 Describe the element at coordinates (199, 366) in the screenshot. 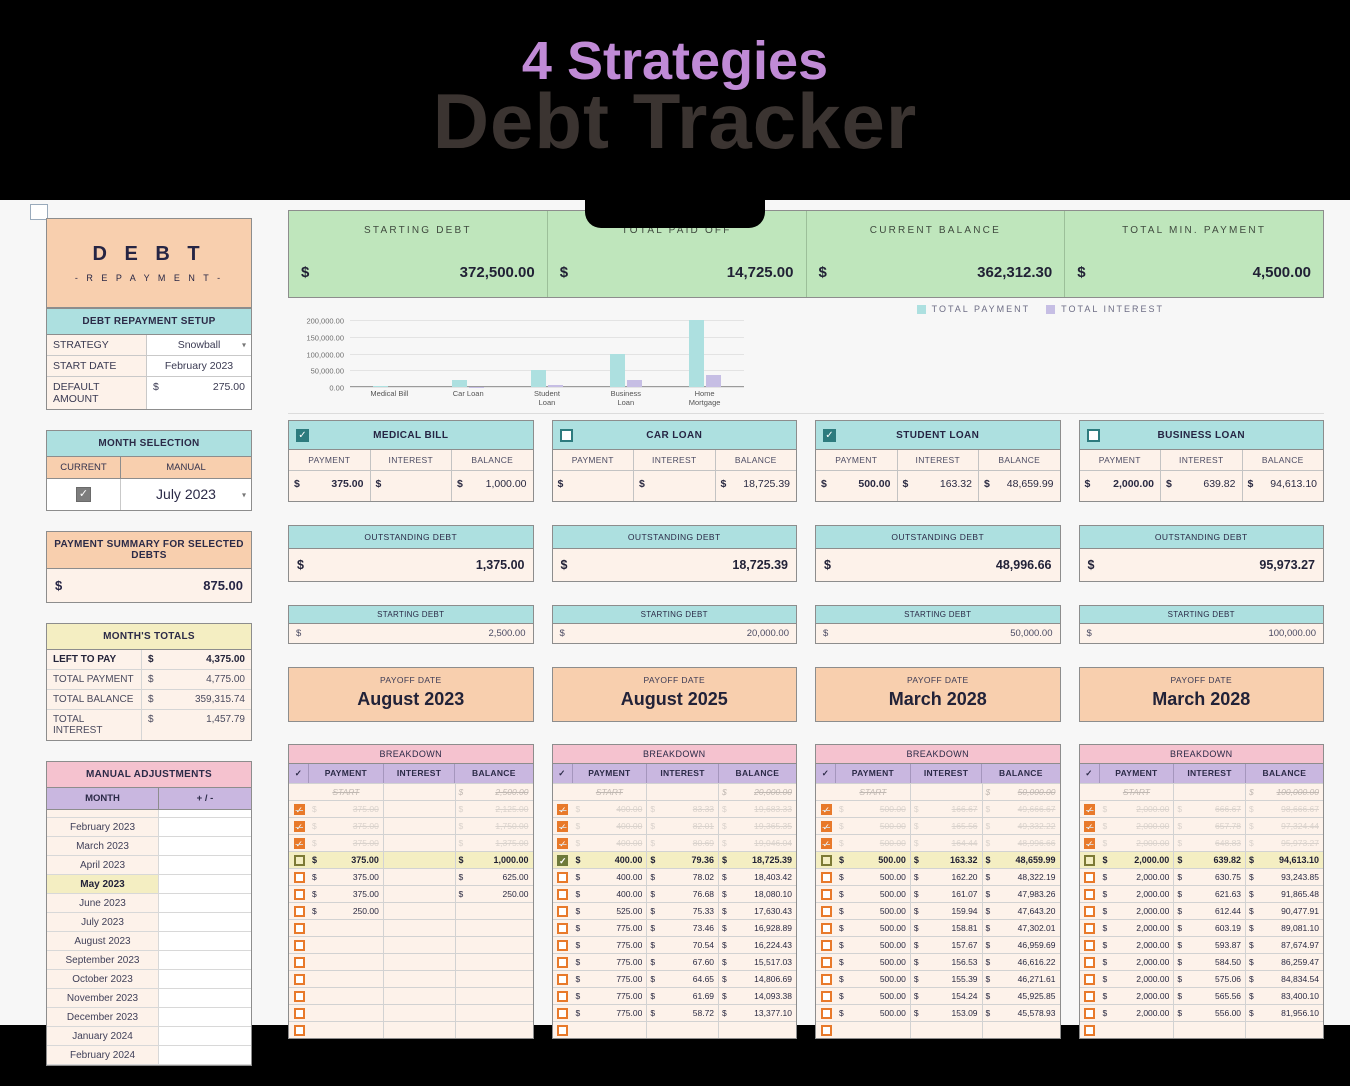

I see `start-date-value: February 2023` at that location.